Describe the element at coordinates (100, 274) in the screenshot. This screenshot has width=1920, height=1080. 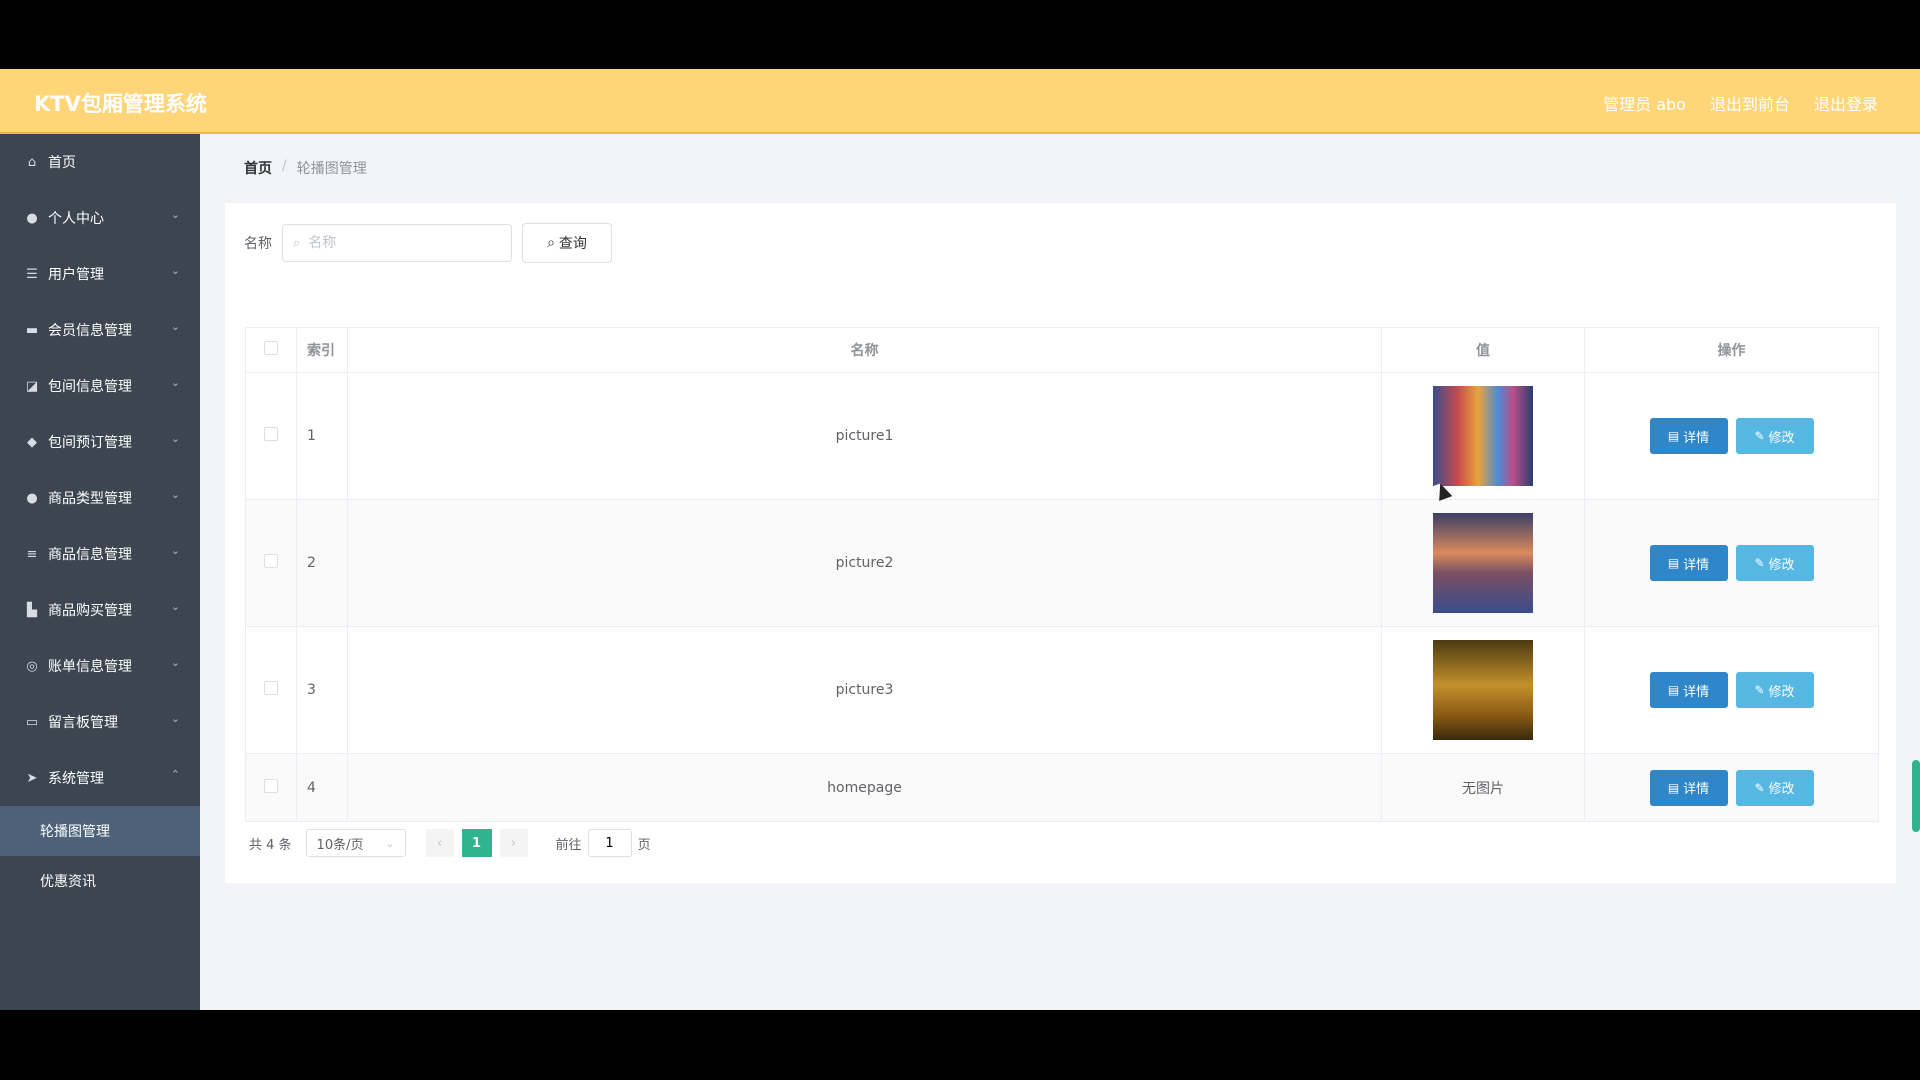
I see `sidebar-item-user-management: ☰ 用户管理 ⌄` at that location.